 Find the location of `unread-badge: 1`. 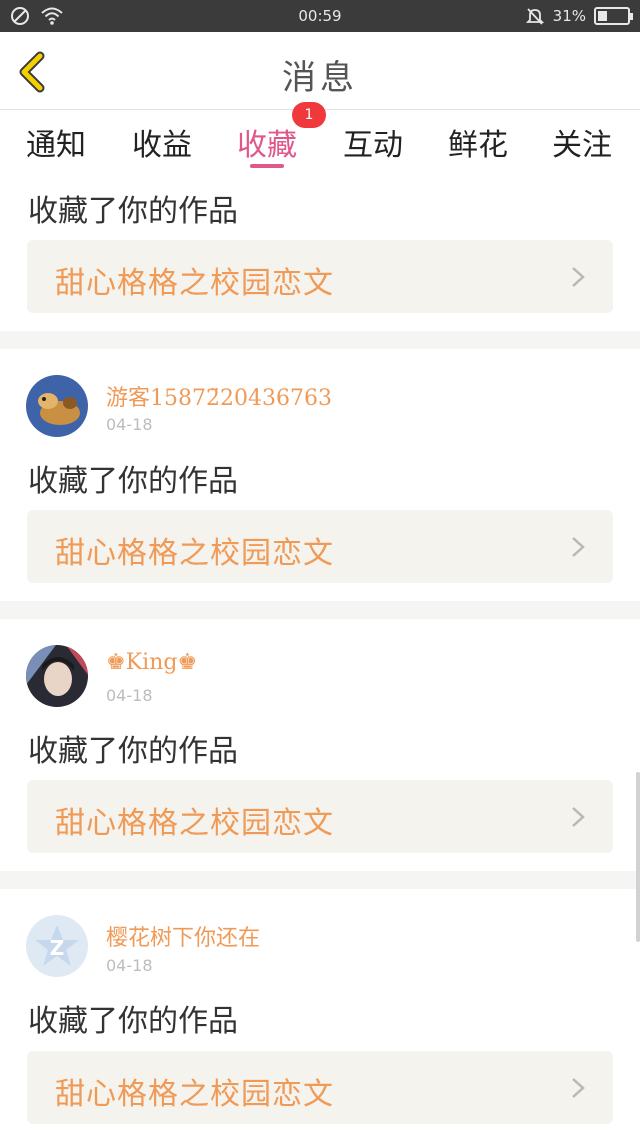

unread-badge: 1 is located at coordinates (309, 115).